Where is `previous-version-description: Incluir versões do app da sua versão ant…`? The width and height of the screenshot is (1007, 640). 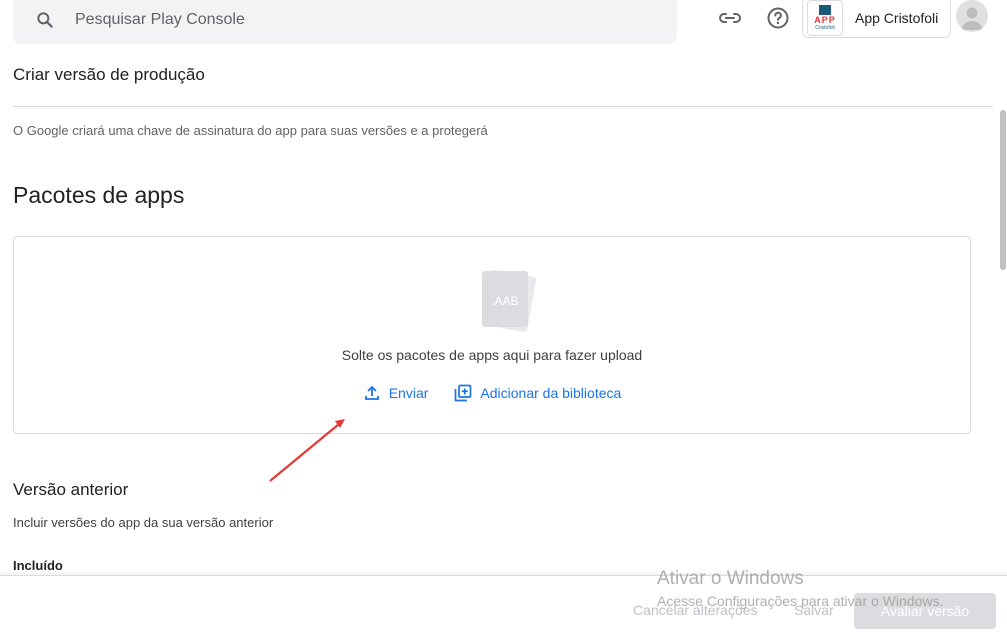
previous-version-description: Incluir versões do app da sua versão ant… is located at coordinates (143, 522).